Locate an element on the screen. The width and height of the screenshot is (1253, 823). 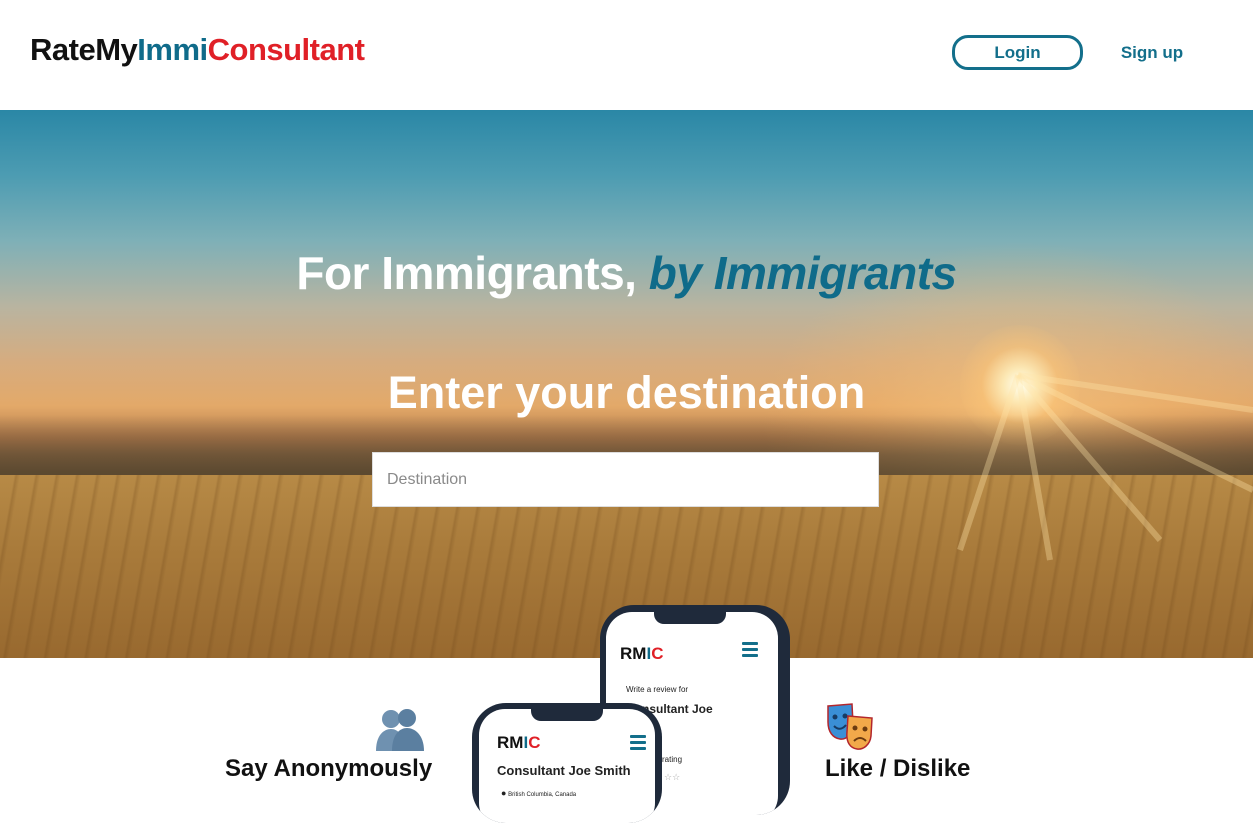
hero-title-prefix: For Immigrants, is located at coordinates (472, 273).